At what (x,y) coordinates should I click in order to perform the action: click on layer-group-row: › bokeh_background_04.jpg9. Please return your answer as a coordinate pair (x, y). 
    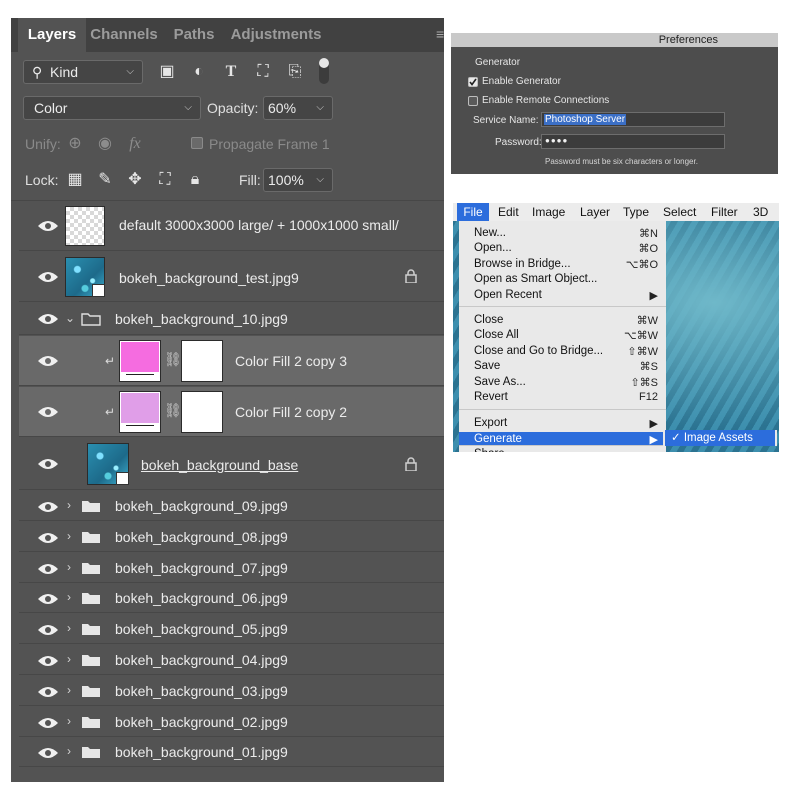
    Looking at the image, I should click on (231, 660).